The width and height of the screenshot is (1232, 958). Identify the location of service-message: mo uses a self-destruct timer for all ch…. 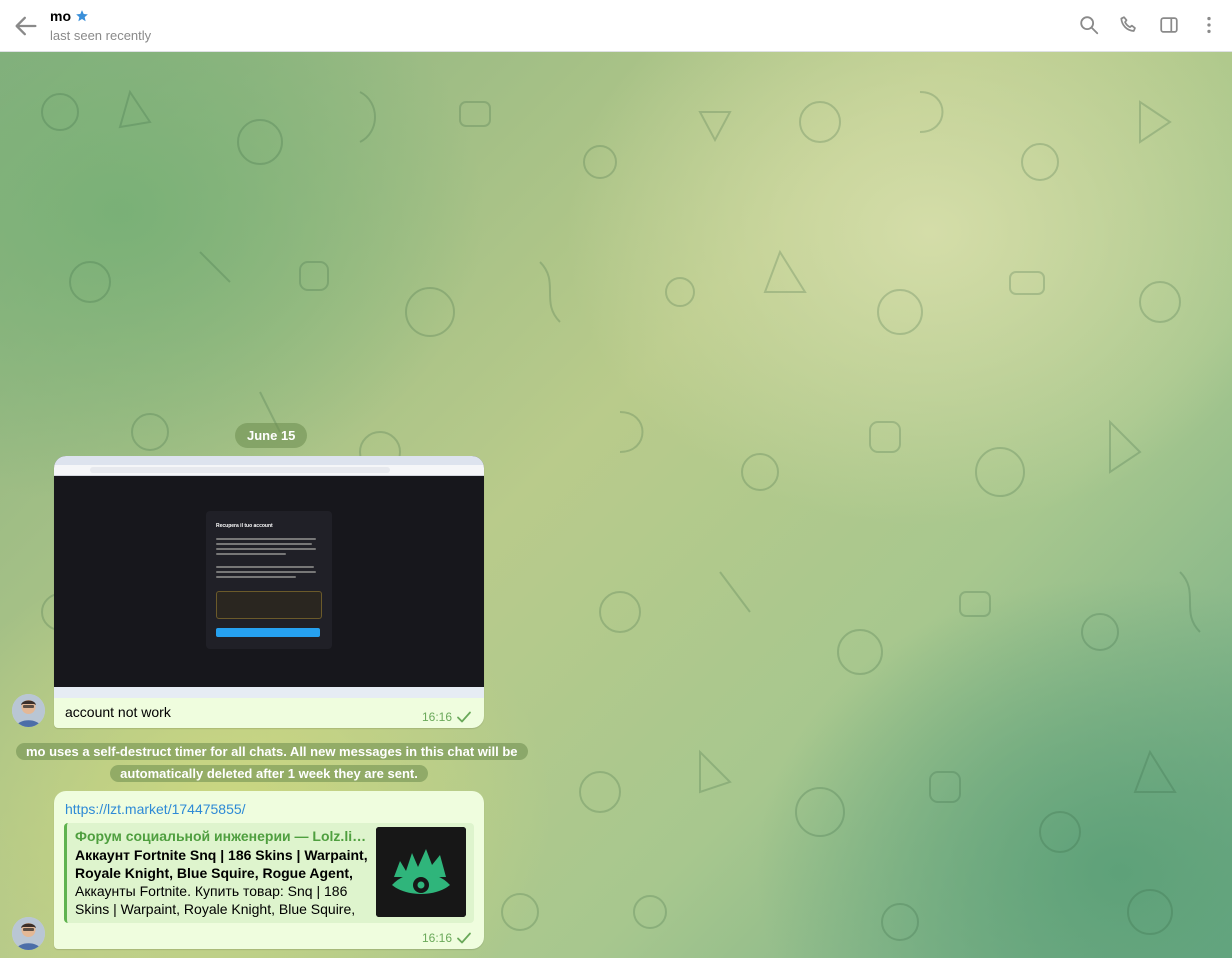
(272, 763).